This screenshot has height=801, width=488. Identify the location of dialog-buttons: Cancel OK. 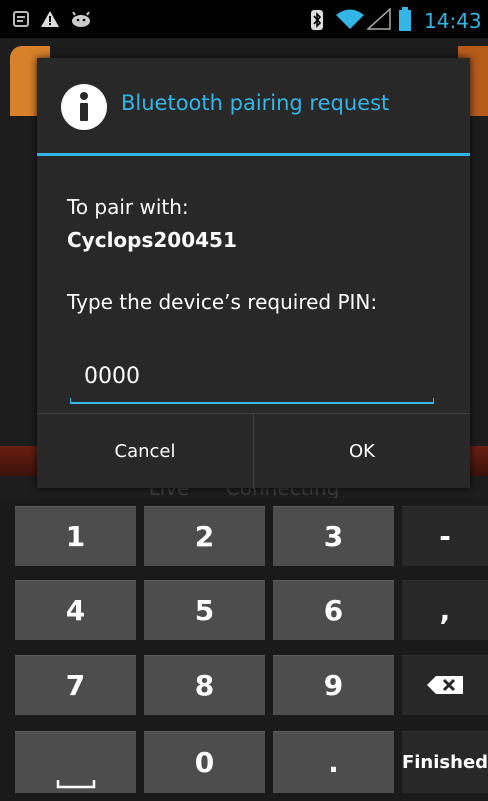
(253, 451).